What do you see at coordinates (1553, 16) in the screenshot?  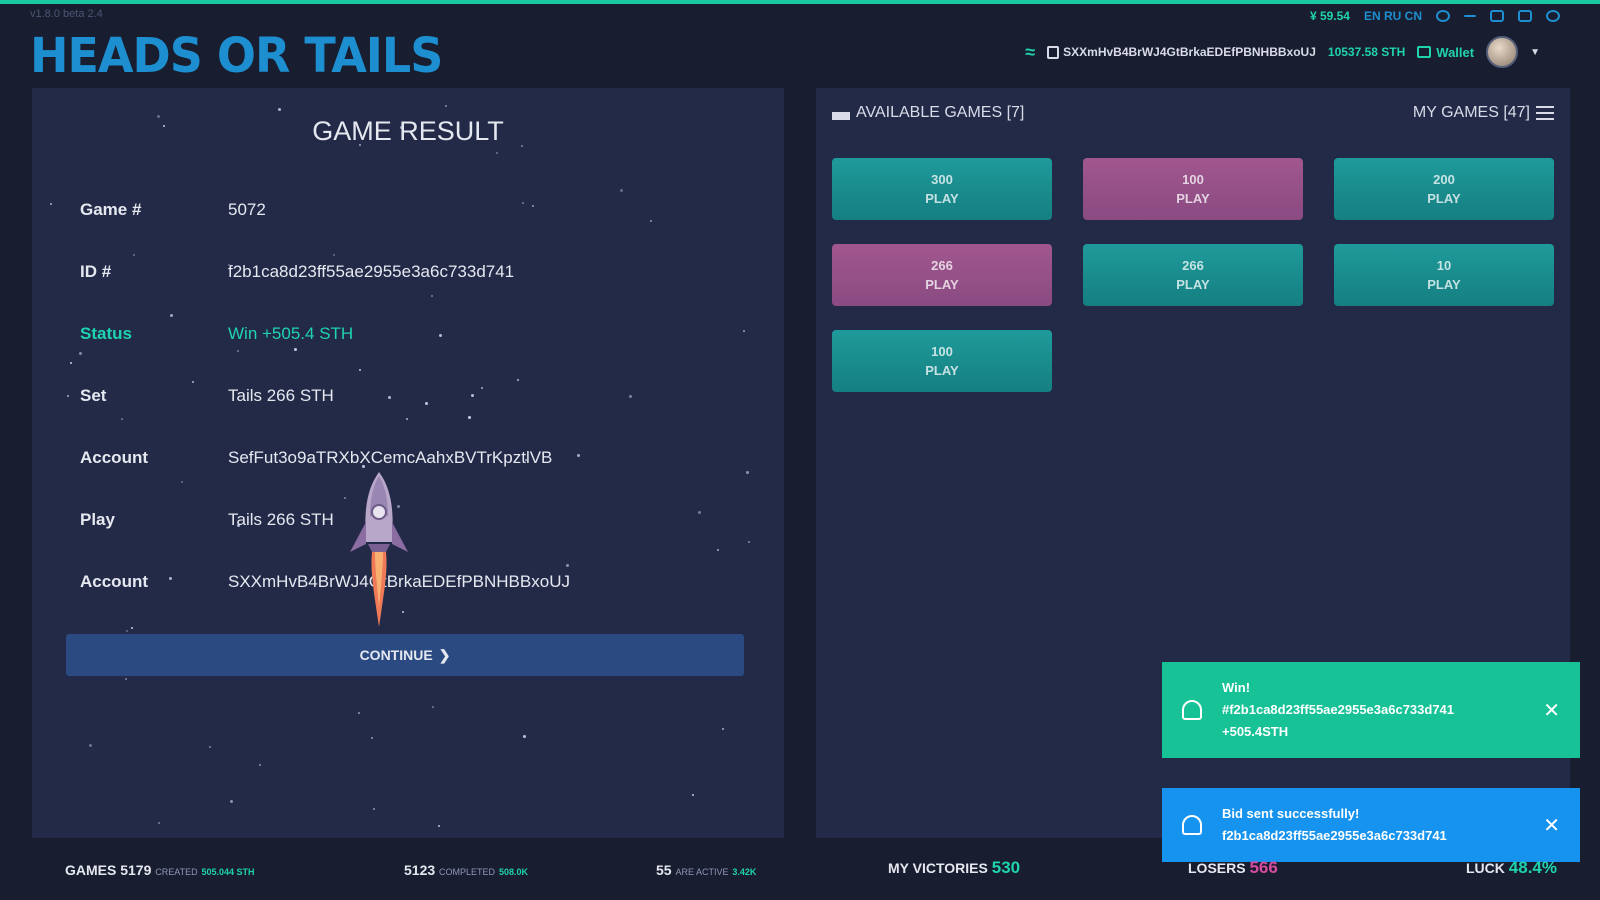 I see `power-icon` at bounding box center [1553, 16].